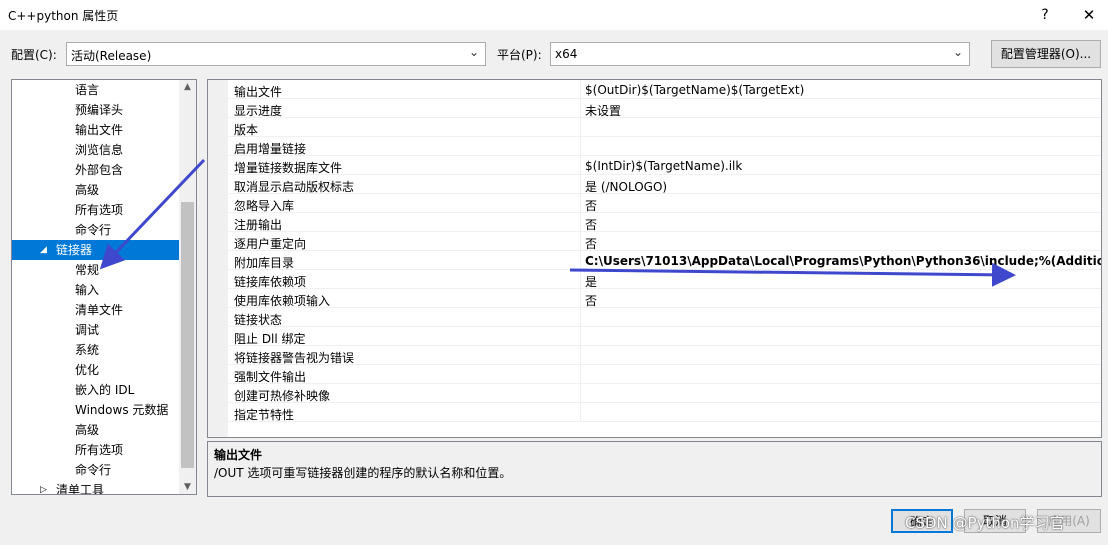  I want to click on tree-item-label: 优化, so click(87, 370).